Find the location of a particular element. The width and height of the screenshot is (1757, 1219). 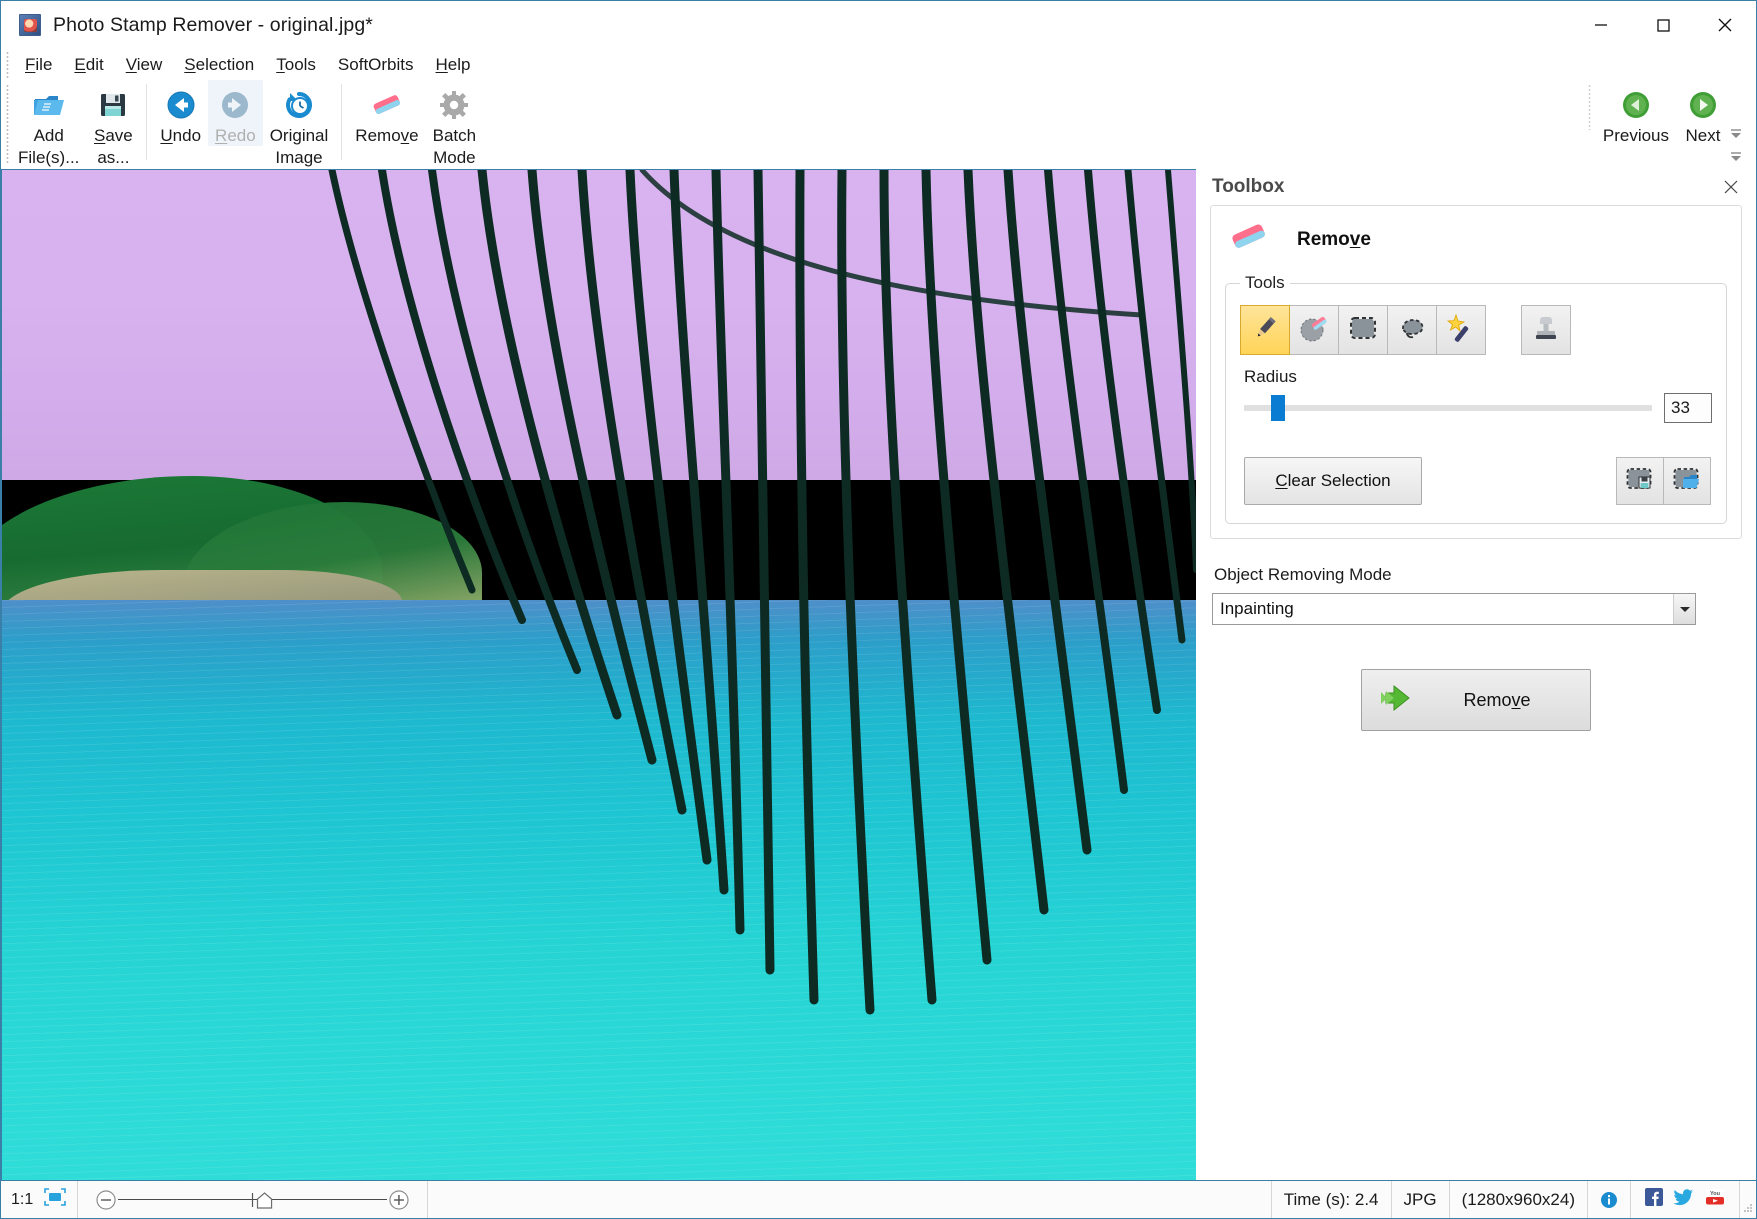

tools-group: Tools Radius 33 C lear Selection is located at coordinates (1476, 398).